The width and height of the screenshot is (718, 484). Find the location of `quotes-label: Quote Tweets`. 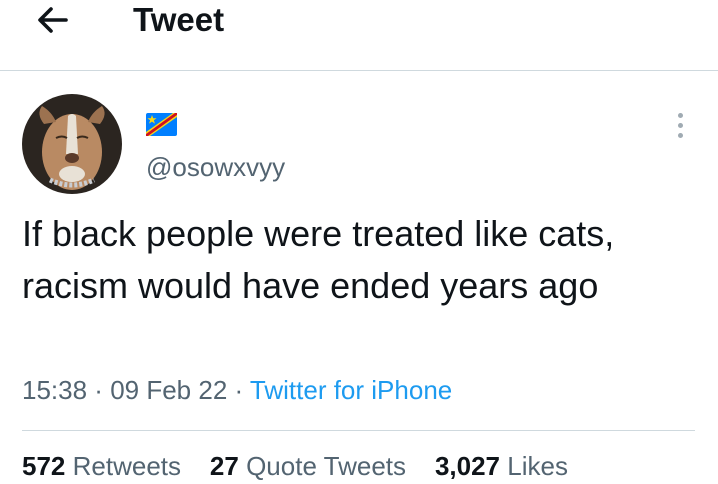

quotes-label: Quote Tweets is located at coordinates (326, 466).